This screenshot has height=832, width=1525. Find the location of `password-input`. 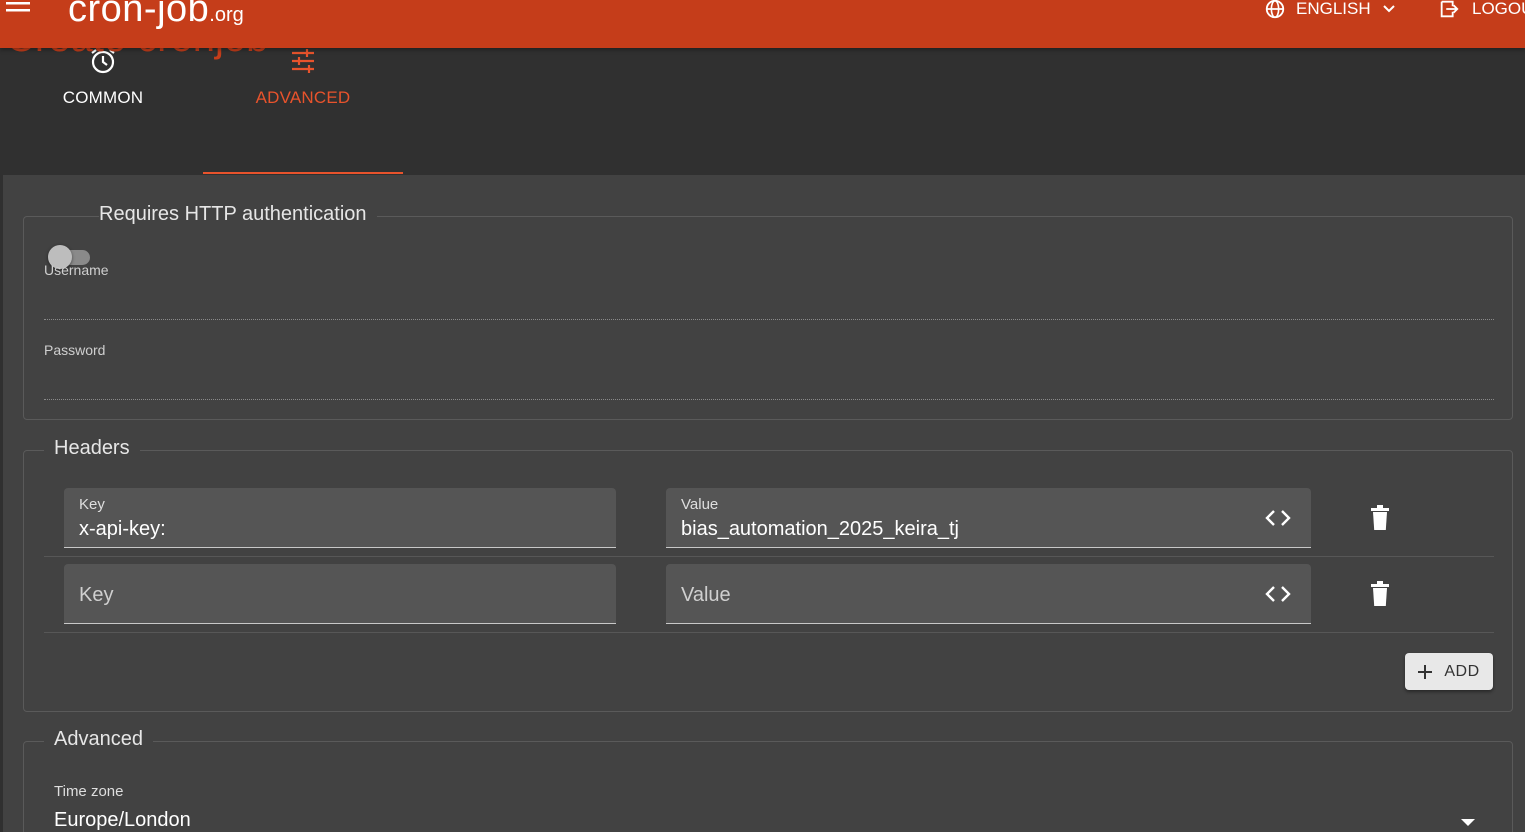

password-input is located at coordinates (769, 399).